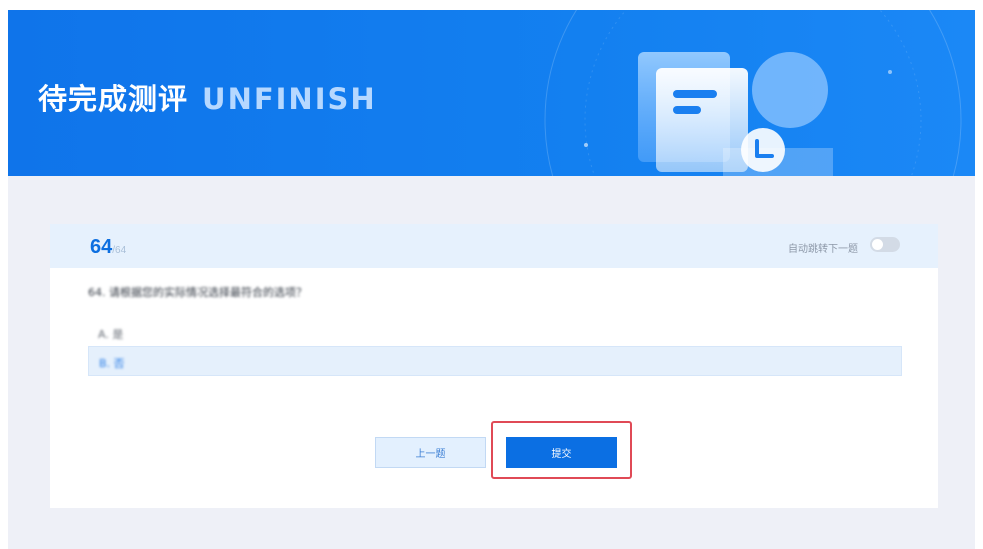  What do you see at coordinates (561, 452) in the screenshot?
I see `submit-button: 提交` at bounding box center [561, 452].